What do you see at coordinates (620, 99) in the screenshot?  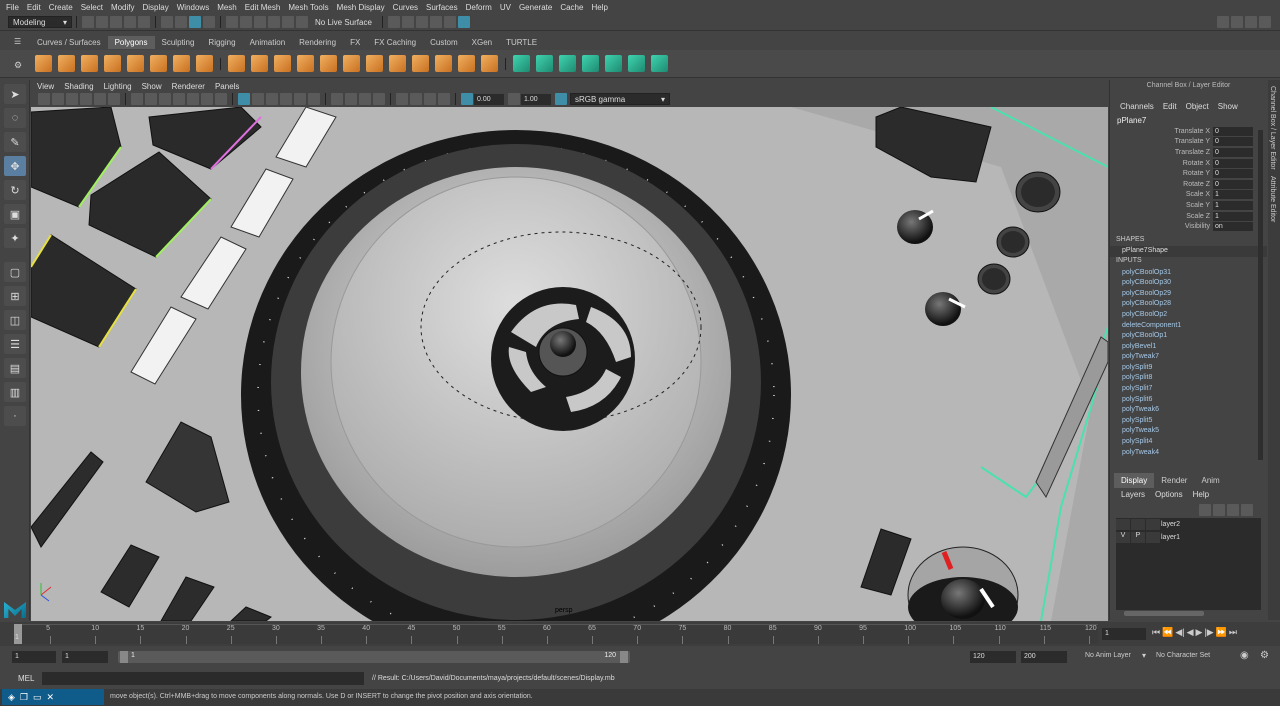 I see `colorspace-dropdown: sRGB gamma ▾` at bounding box center [620, 99].